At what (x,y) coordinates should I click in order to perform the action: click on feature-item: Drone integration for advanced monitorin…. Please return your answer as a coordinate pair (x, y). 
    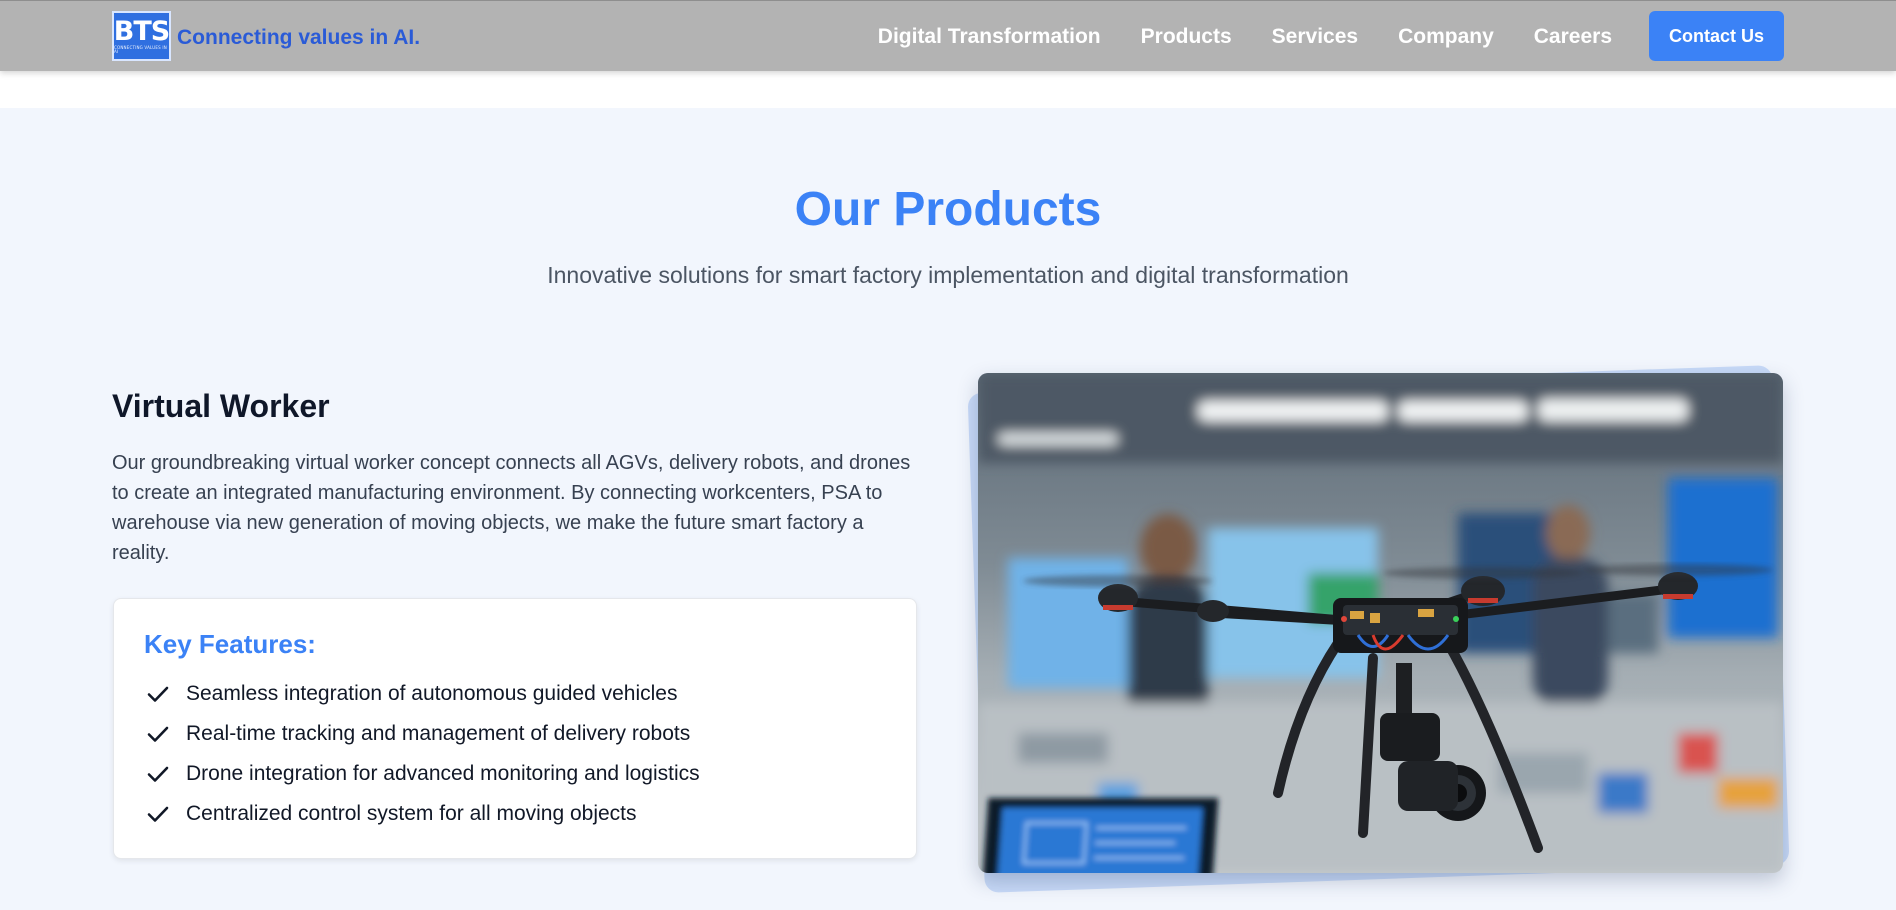
    Looking at the image, I should click on (515, 774).